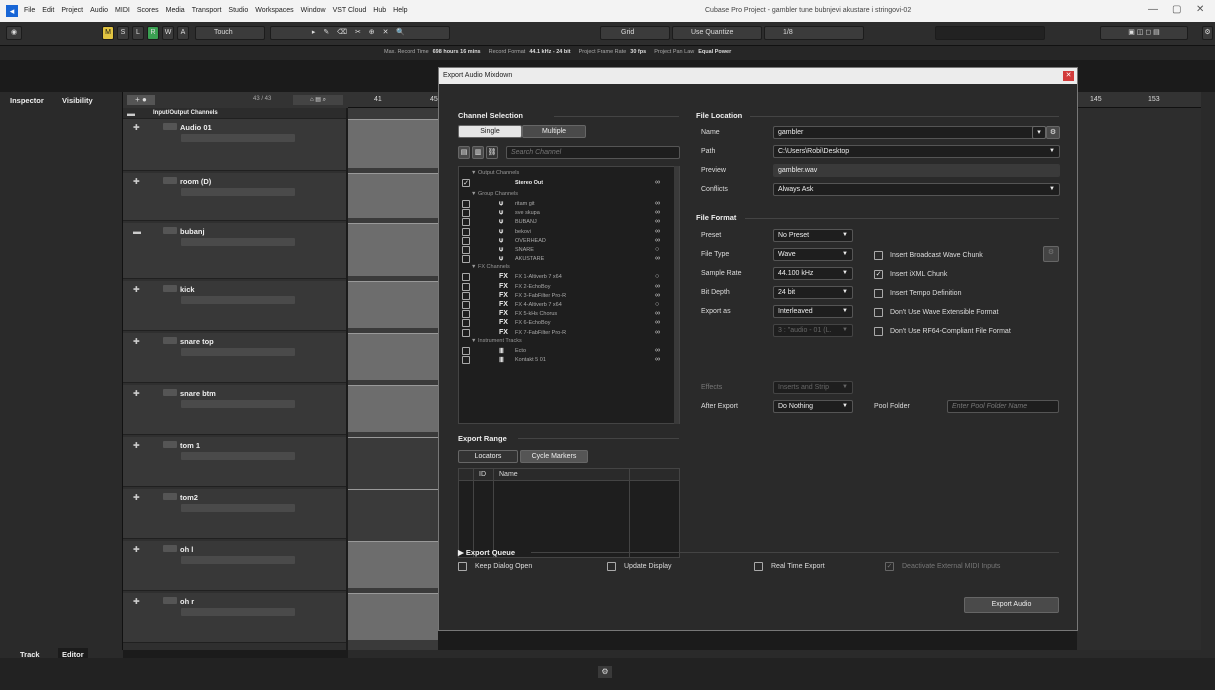 The height and width of the screenshot is (690, 1215). What do you see at coordinates (486, 552) in the screenshot?
I see `export-queue-toggle: ▶ Export Queue` at bounding box center [486, 552].